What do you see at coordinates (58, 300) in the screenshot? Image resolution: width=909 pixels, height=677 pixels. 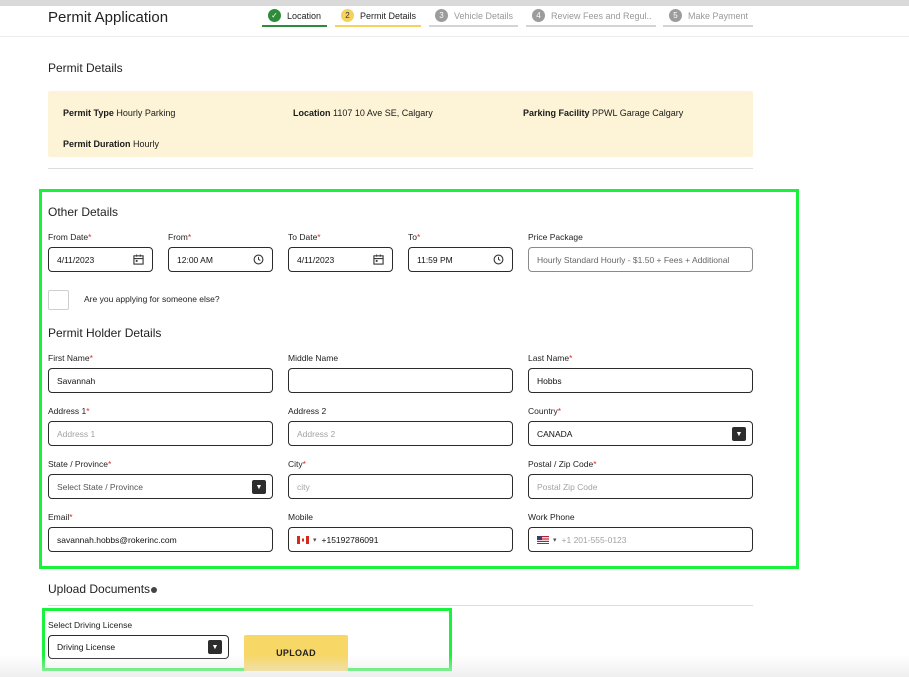 I see `someone-else-checkbox` at bounding box center [58, 300].